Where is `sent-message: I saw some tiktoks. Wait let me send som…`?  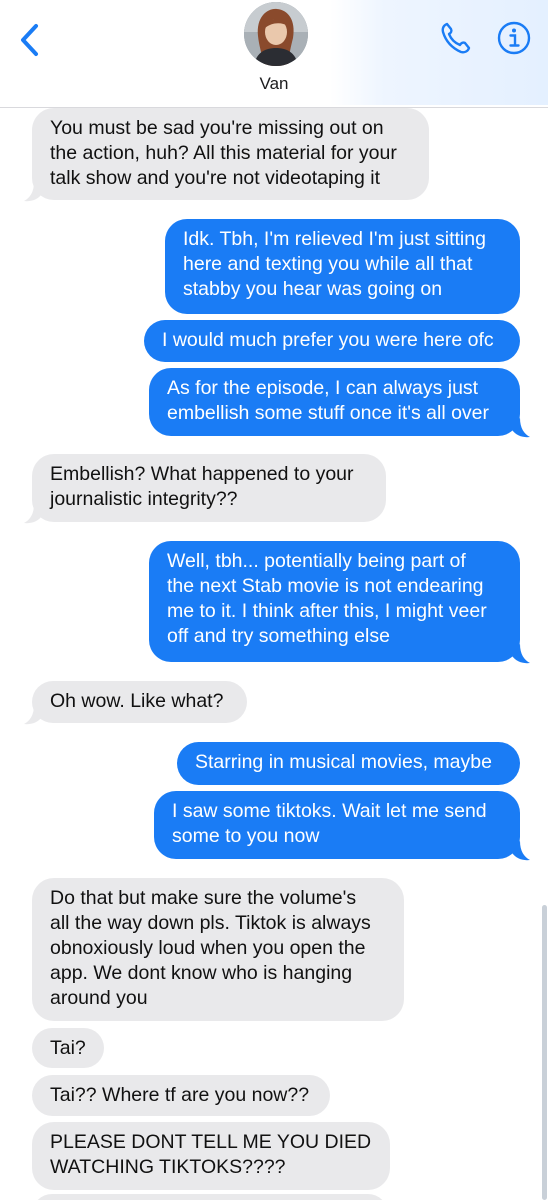
sent-message: I saw some tiktoks. Wait let me send som… is located at coordinates (337, 825).